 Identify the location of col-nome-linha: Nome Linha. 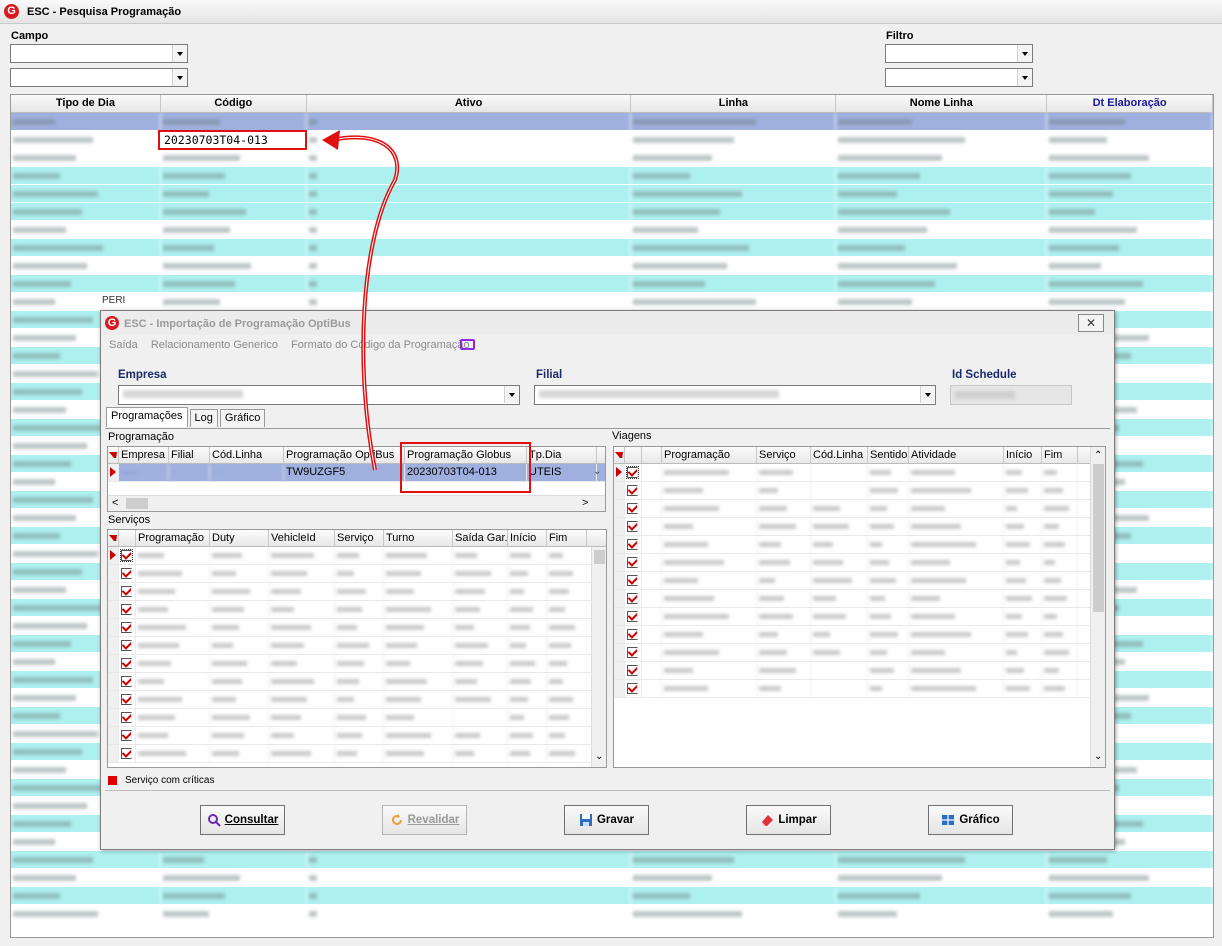
(942, 103).